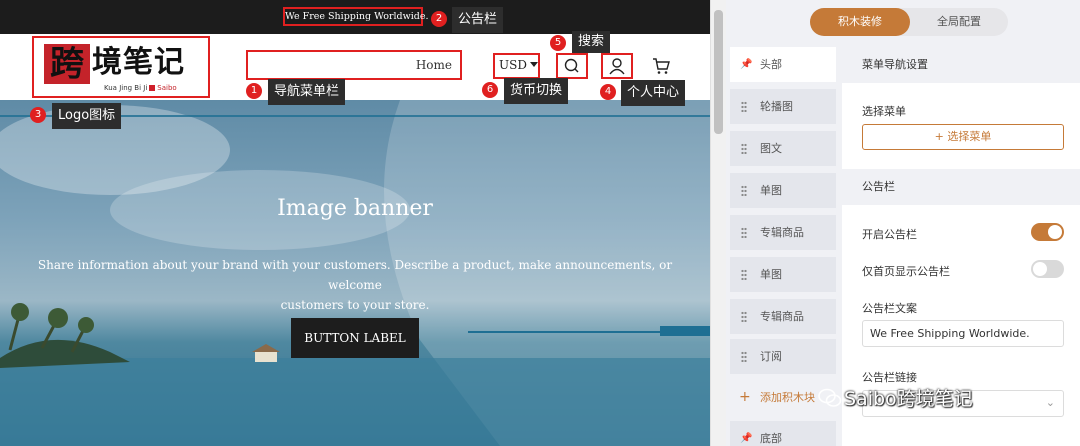 This screenshot has width=1080, height=446. What do you see at coordinates (67, 64) in the screenshot?
I see `logo-mark: 跨` at bounding box center [67, 64].